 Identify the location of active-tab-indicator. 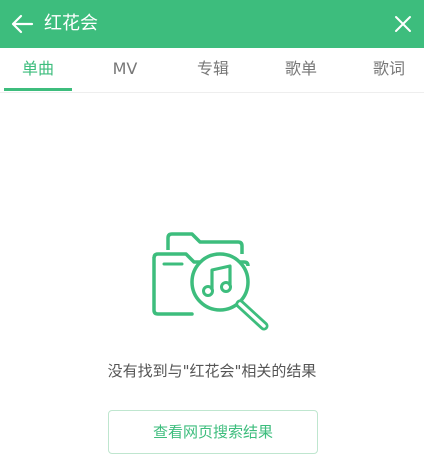
(38, 89).